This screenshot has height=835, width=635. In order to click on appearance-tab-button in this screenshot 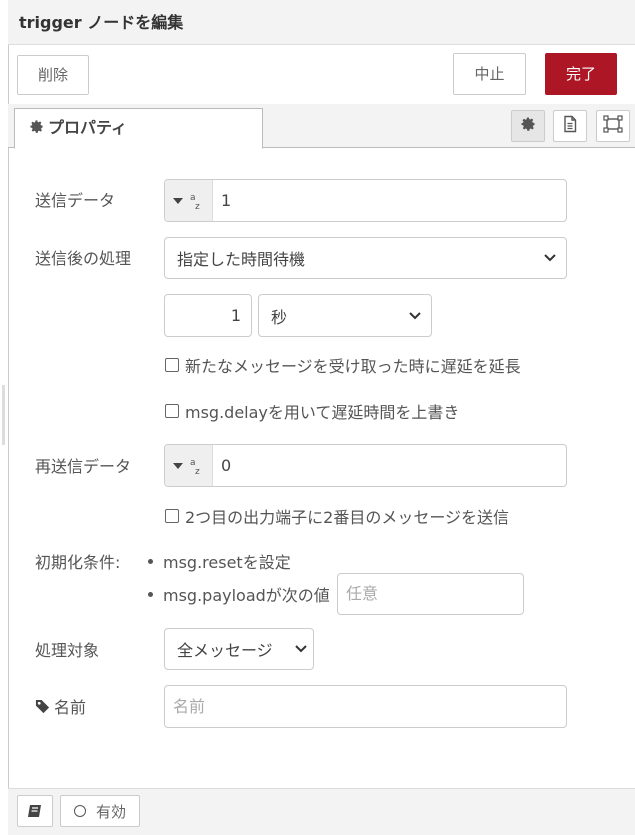, I will do `click(613, 126)`.